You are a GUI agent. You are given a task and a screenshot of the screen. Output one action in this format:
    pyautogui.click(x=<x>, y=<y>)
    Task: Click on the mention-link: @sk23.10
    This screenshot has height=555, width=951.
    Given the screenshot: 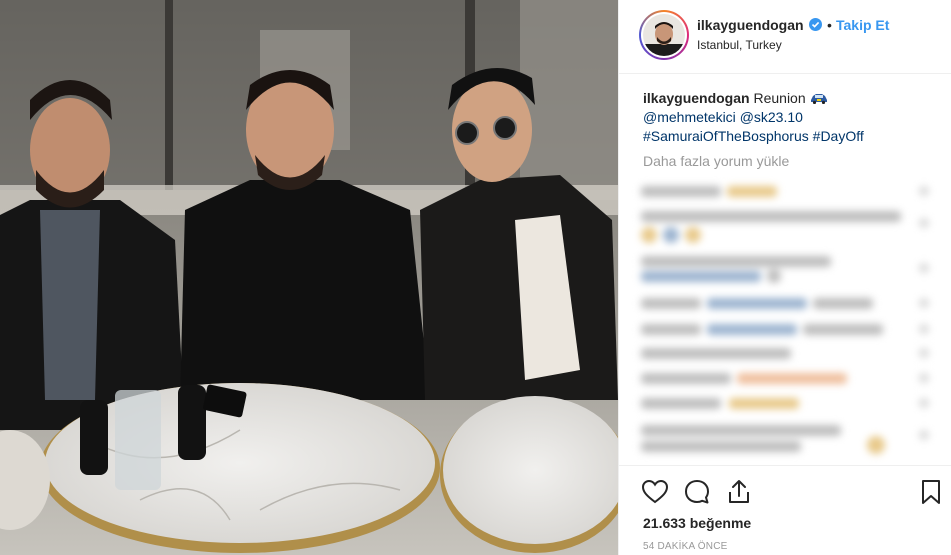 What is the action you would take?
    pyautogui.click(x=771, y=117)
    